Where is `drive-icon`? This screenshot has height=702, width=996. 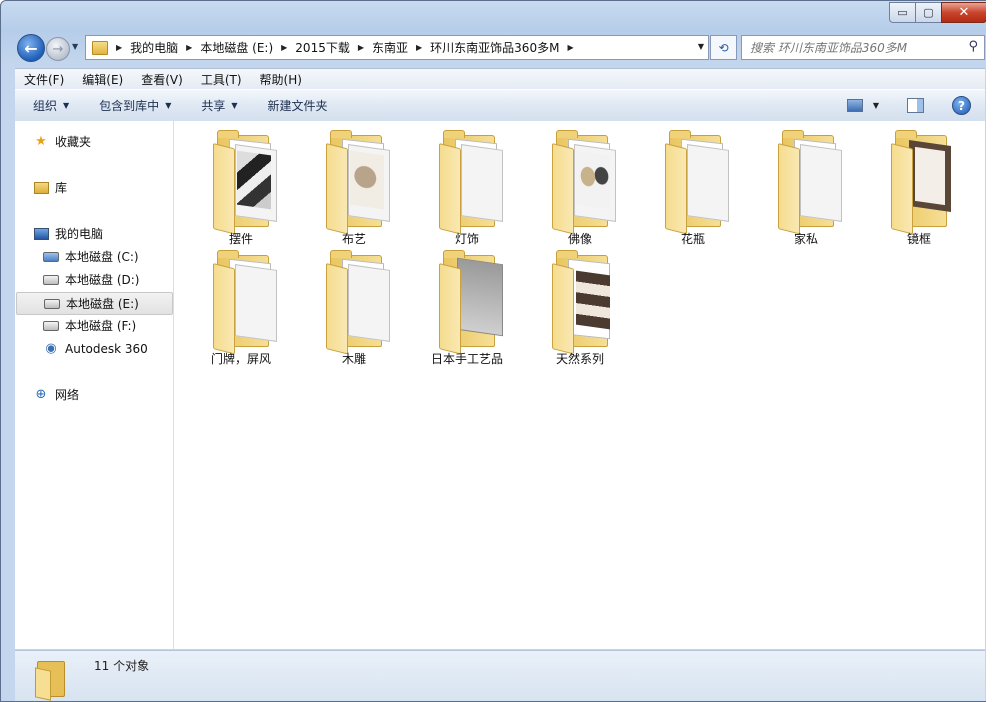 drive-icon is located at coordinates (51, 326).